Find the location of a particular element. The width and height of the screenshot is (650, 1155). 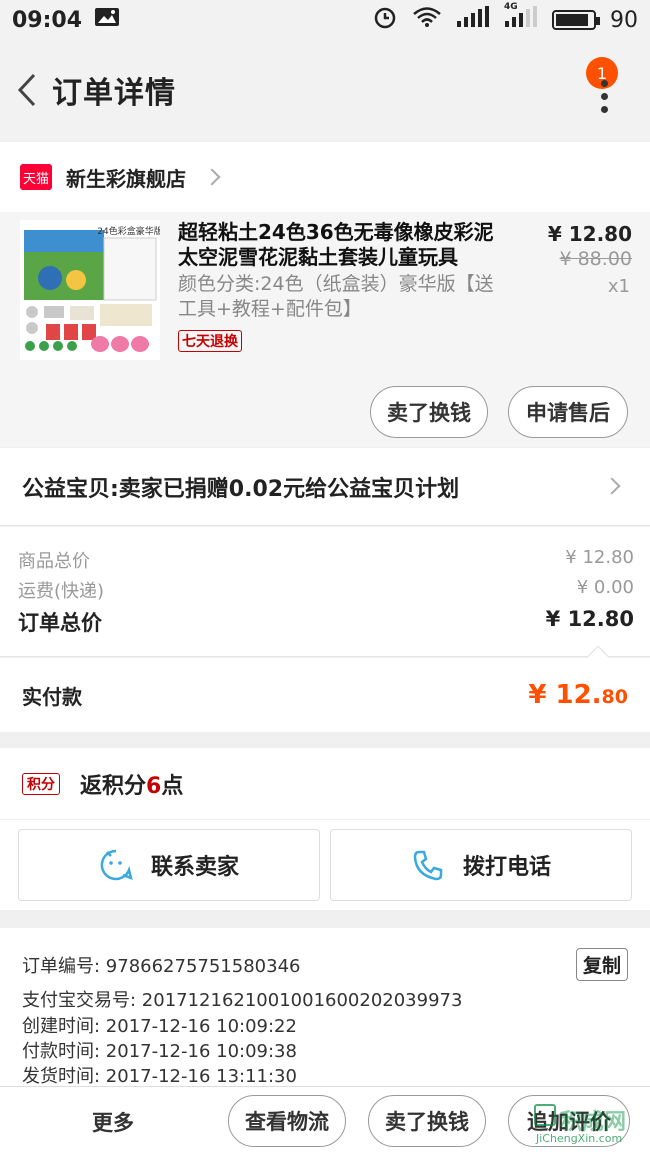

call-phone-label: 拨打电话 is located at coordinates (506, 867).